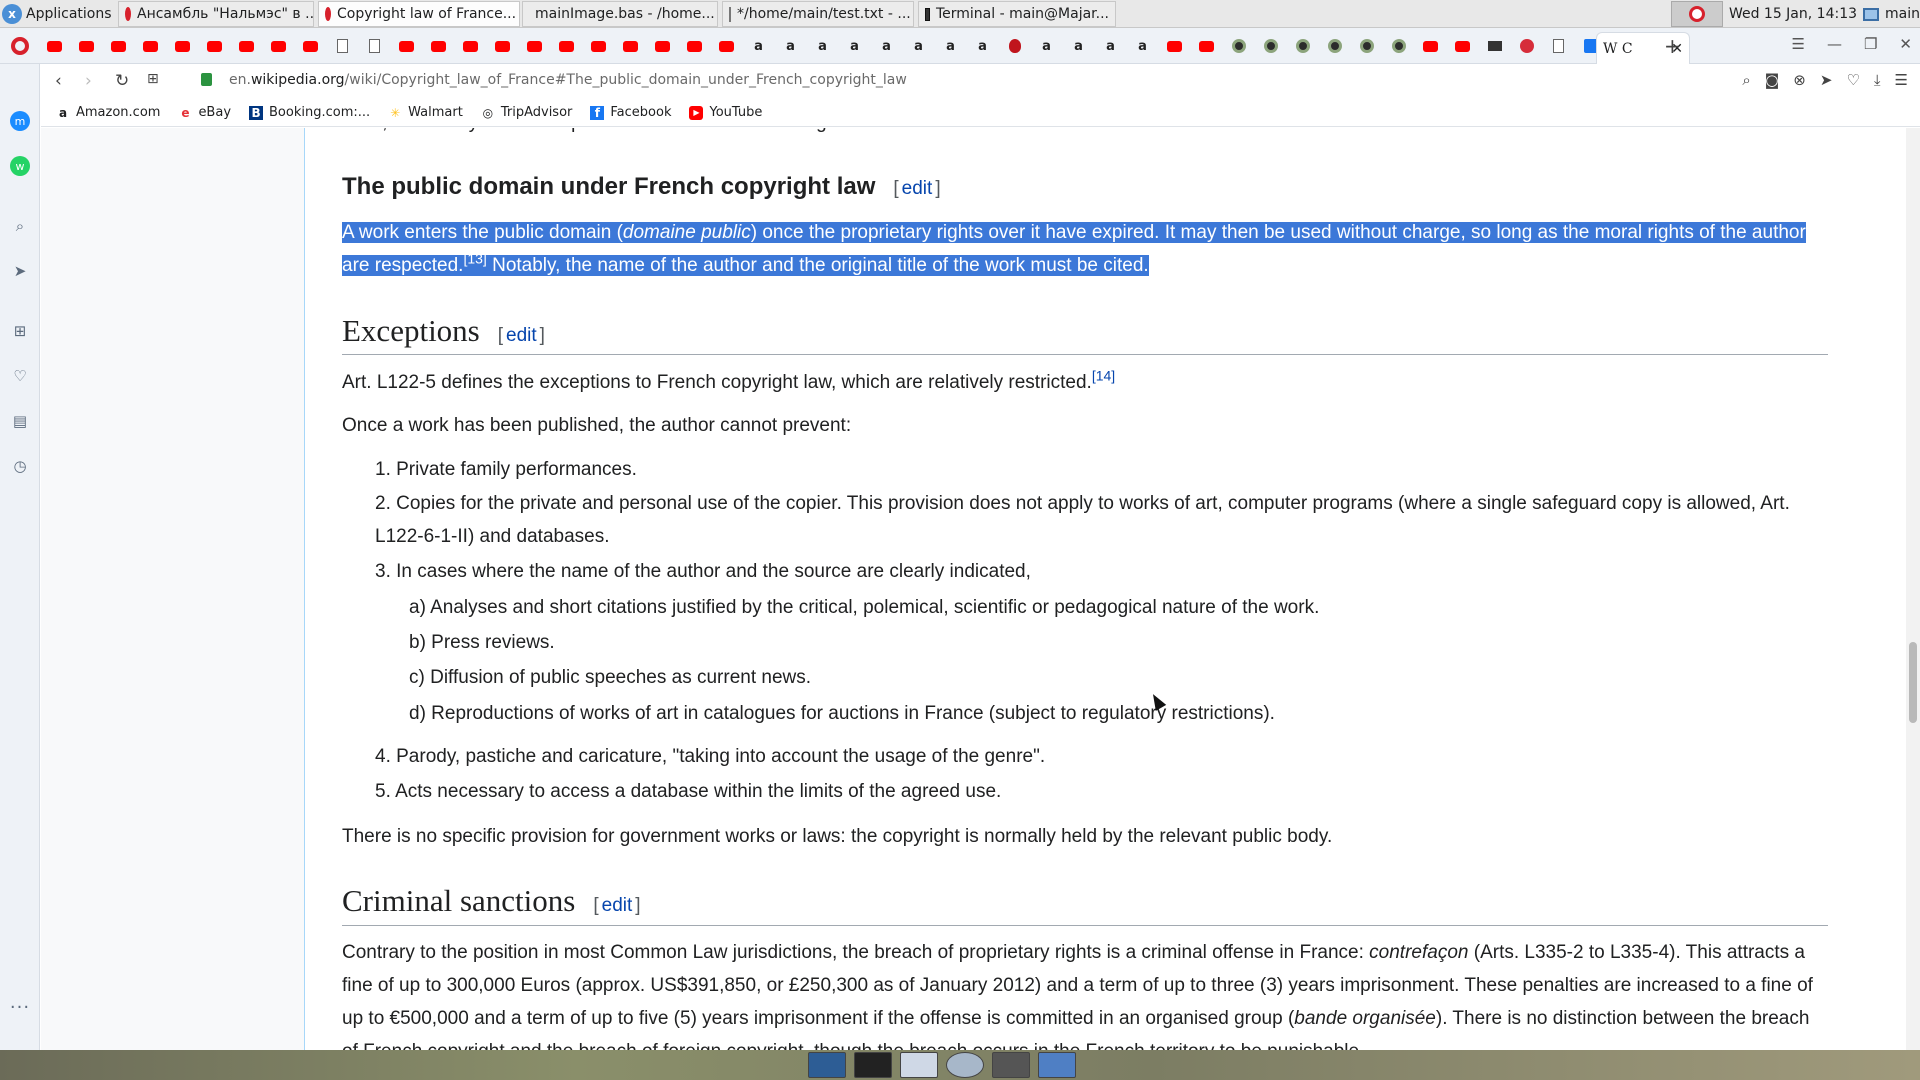  Describe the element at coordinates (20, 1007) in the screenshot. I see `more-icon: ···` at that location.